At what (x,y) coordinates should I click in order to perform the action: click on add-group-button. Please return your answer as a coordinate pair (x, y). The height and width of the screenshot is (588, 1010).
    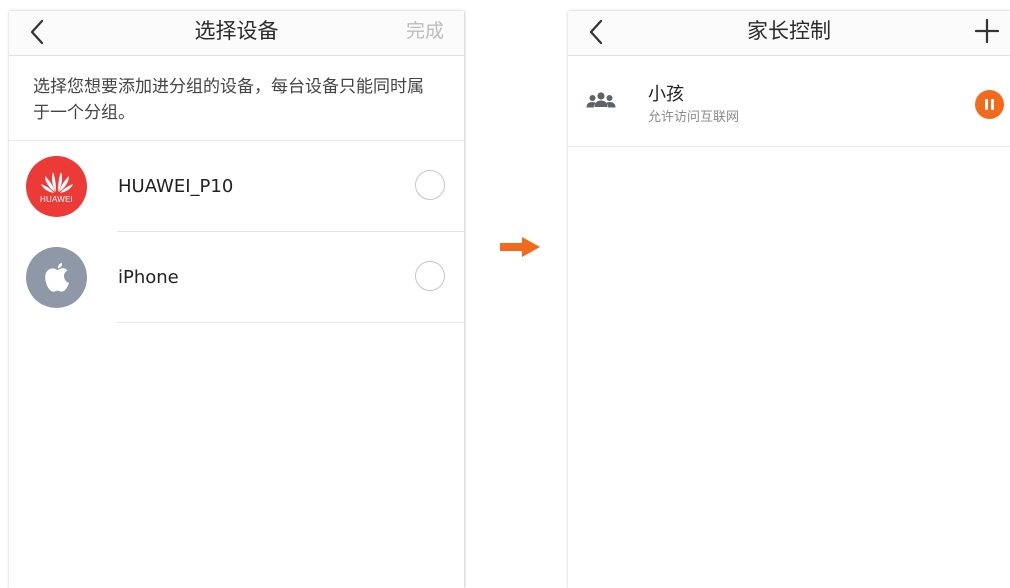
    Looking at the image, I should click on (987, 31).